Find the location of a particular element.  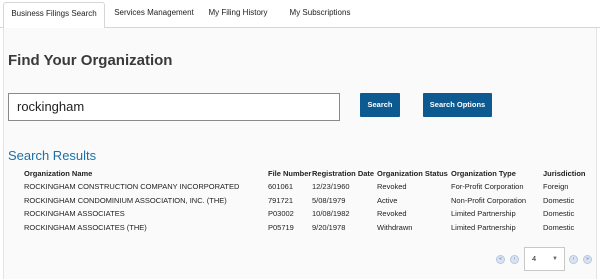

jurisdiction: Foreign is located at coordinates (556, 186).